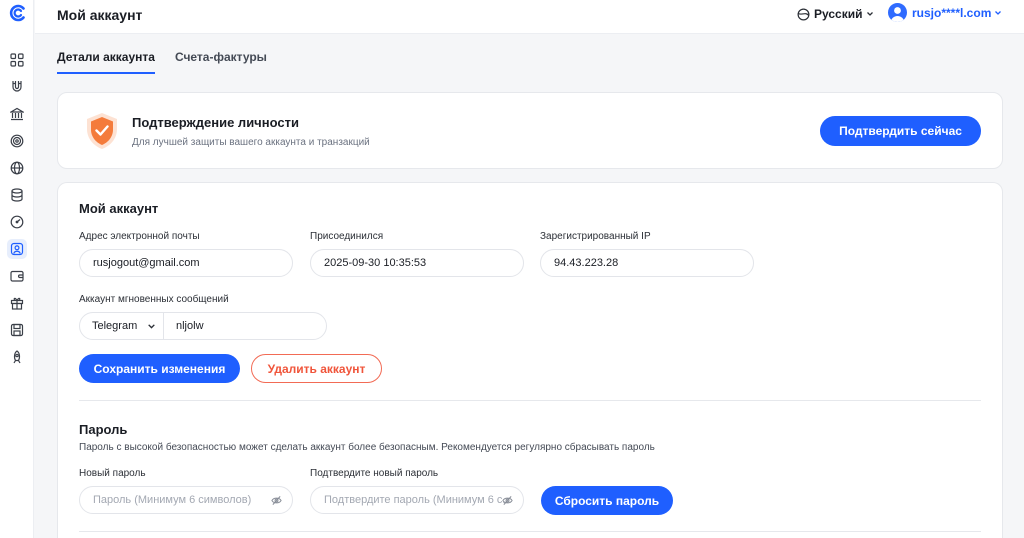 This screenshot has width=1024, height=538. I want to click on im-type-label: Telegram, so click(115, 326).